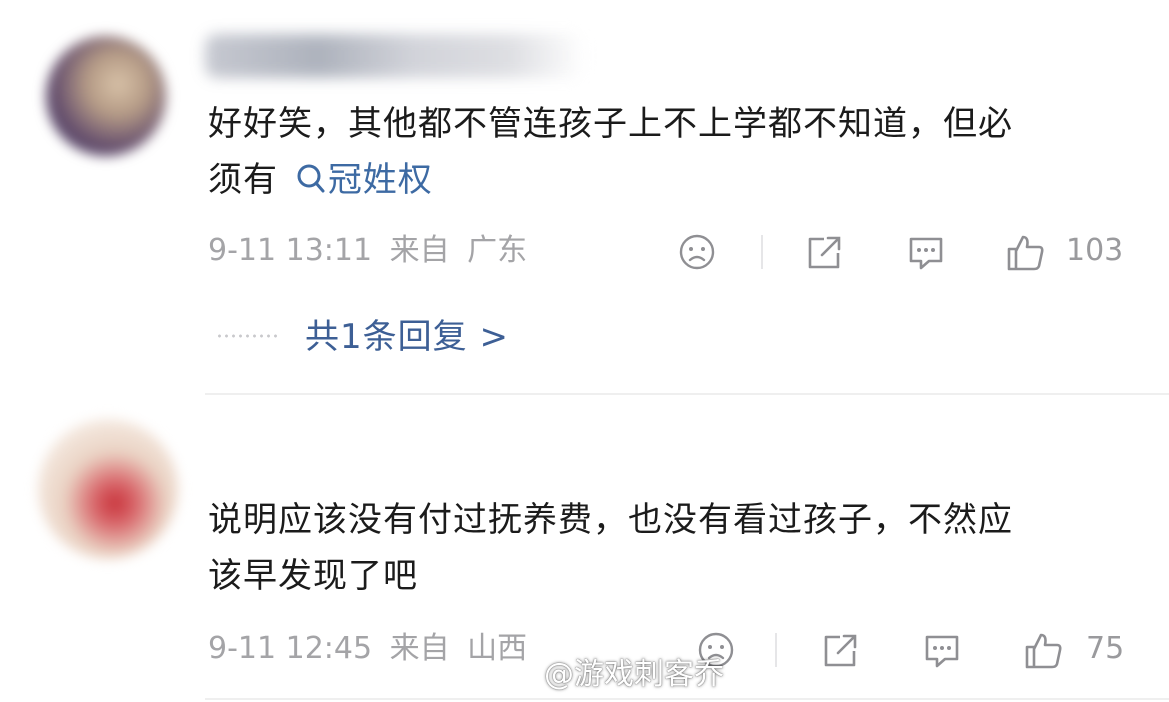  What do you see at coordinates (313, 576) in the screenshot?
I see `comment-text-line: 该早发现了吧` at bounding box center [313, 576].